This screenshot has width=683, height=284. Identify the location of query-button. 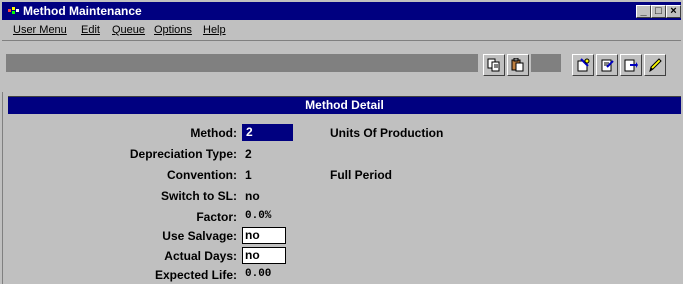
(583, 65).